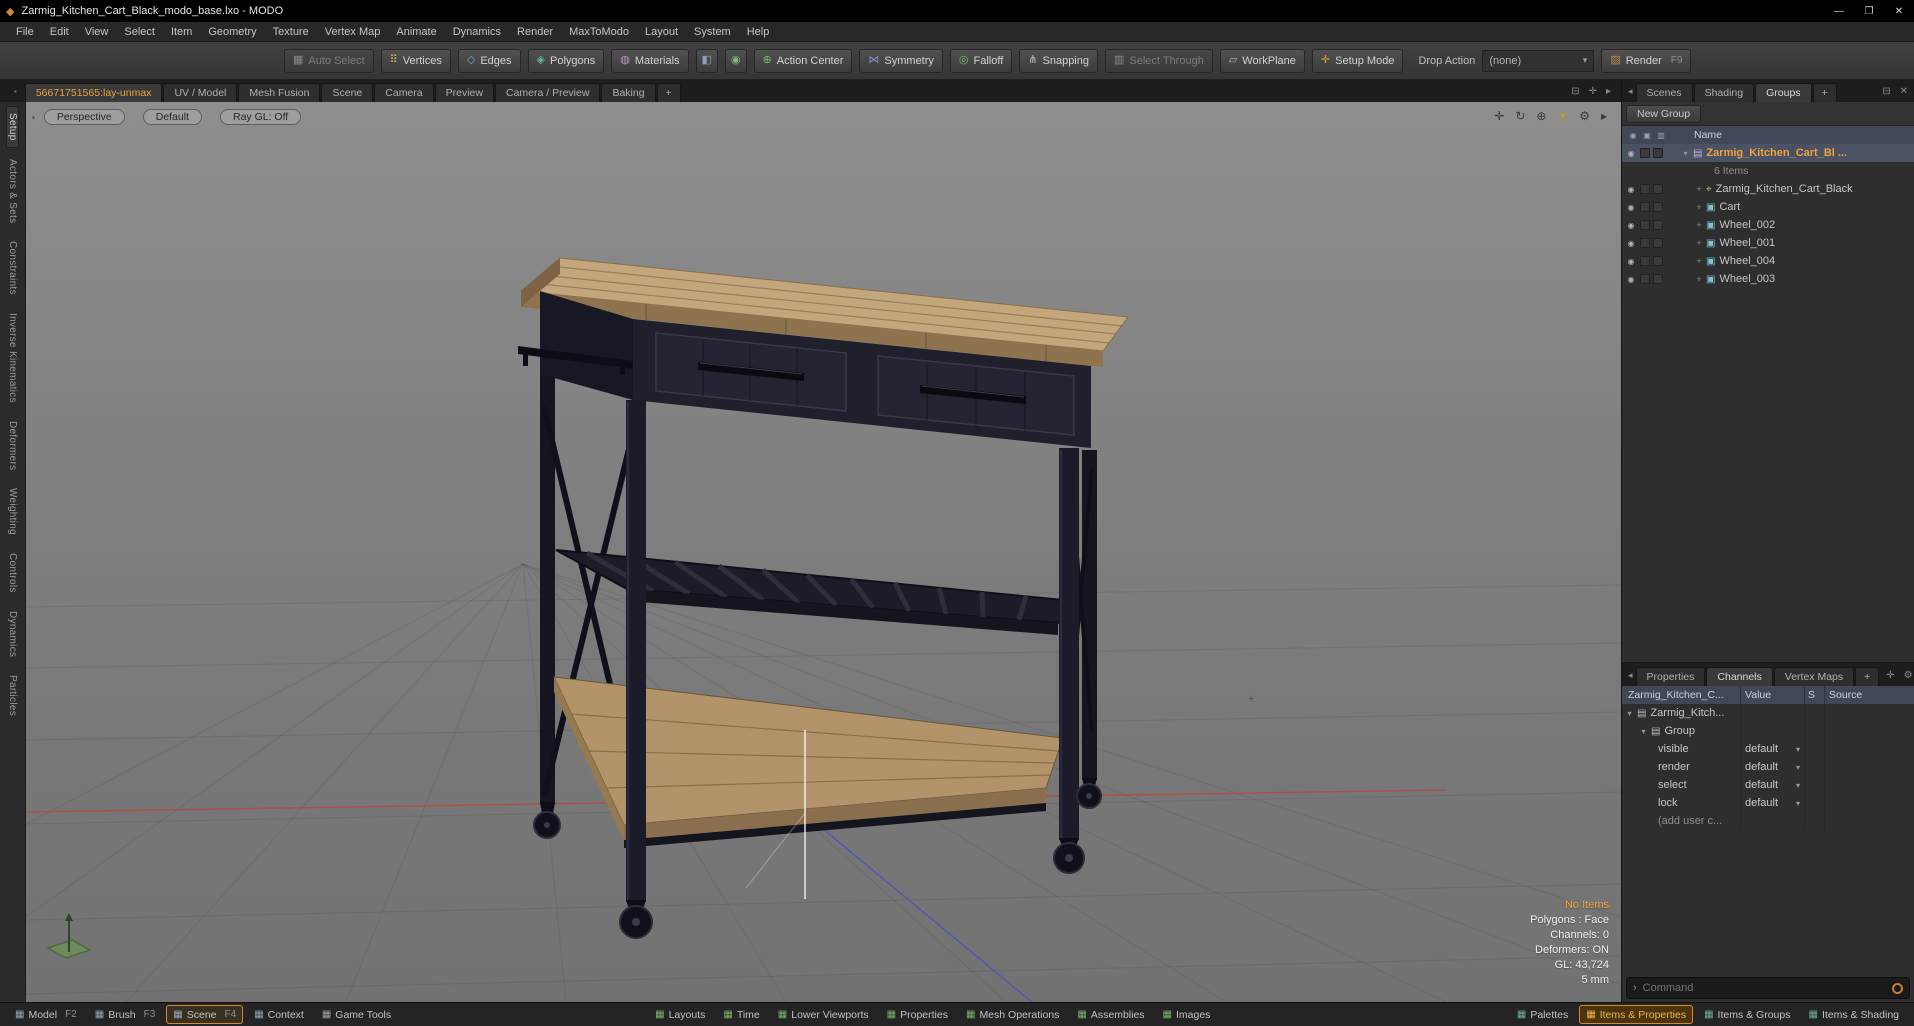  What do you see at coordinates (1538, 60) in the screenshot?
I see `drop-action-dropdown: (none) ▾` at bounding box center [1538, 60].